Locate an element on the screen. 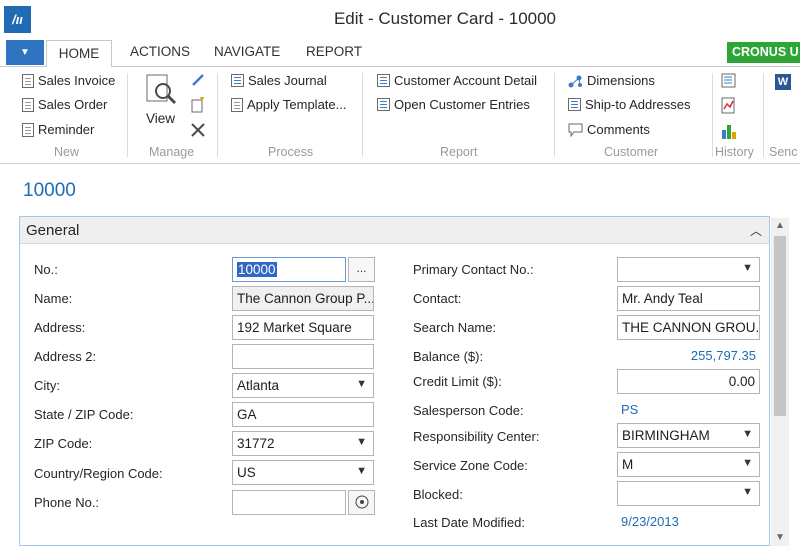 Image resolution: width=800 pixels, height=557 pixels. dimensions-button: Dimensions is located at coordinates (611, 80).